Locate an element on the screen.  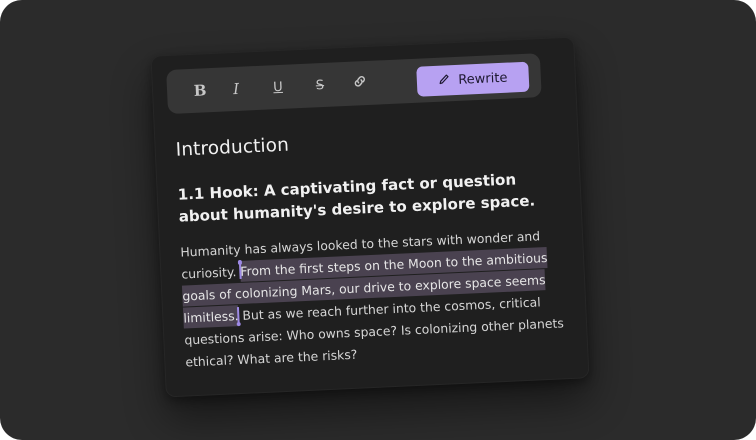
formatting-toolbar: B I U S Rewrite is located at coordinates (354, 84).